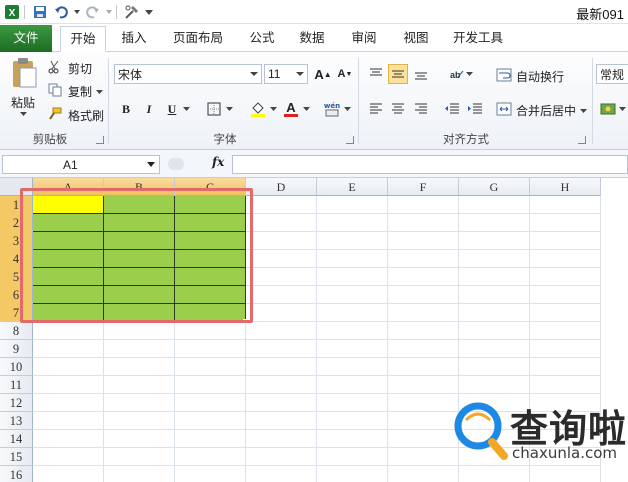 The height and width of the screenshot is (482, 628). What do you see at coordinates (352, 349) in the screenshot?
I see `cell-e9` at bounding box center [352, 349].